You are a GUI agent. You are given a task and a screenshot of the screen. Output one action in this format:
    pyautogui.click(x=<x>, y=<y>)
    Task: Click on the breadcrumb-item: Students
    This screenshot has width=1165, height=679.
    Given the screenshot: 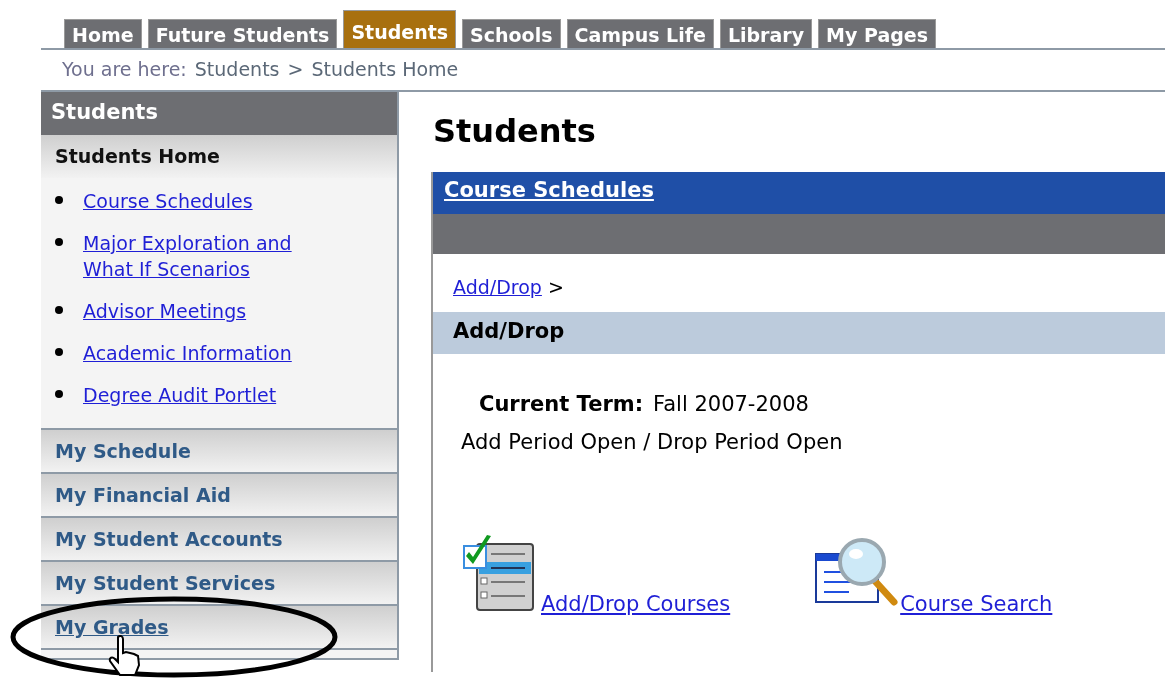 What is the action you would take?
    pyautogui.click(x=237, y=69)
    